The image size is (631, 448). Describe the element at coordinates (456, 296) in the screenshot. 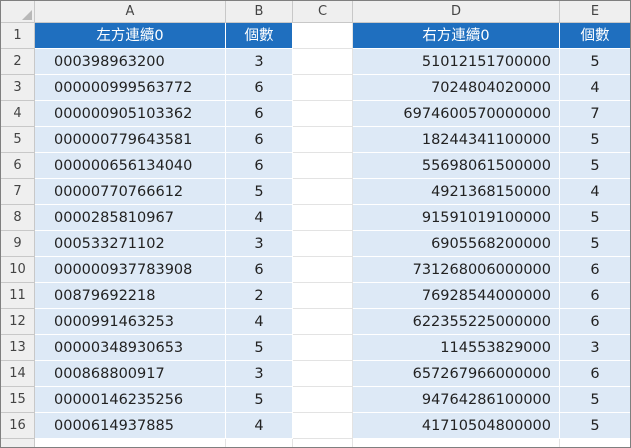

I see `cell-right-zeros: 76928544000000` at that location.